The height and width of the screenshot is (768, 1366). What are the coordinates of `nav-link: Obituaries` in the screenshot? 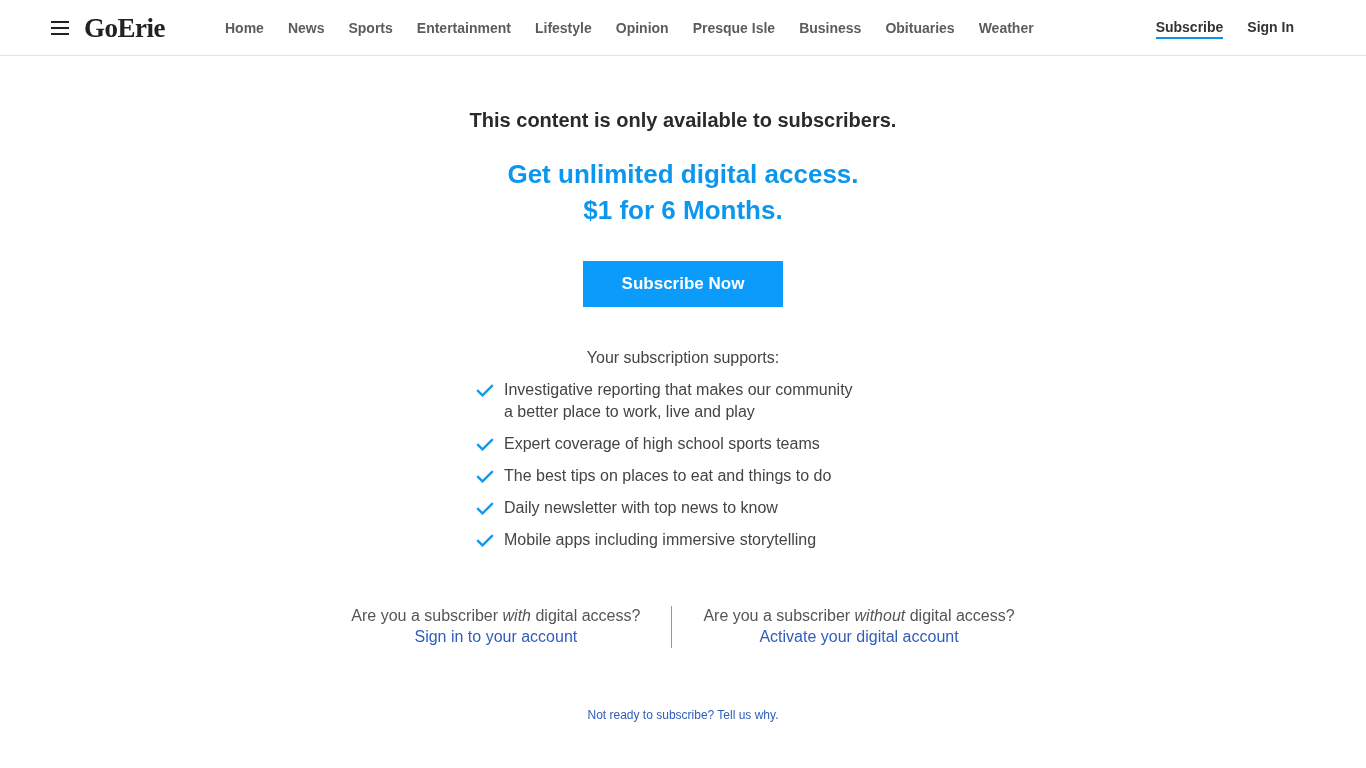 It's located at (920, 27).